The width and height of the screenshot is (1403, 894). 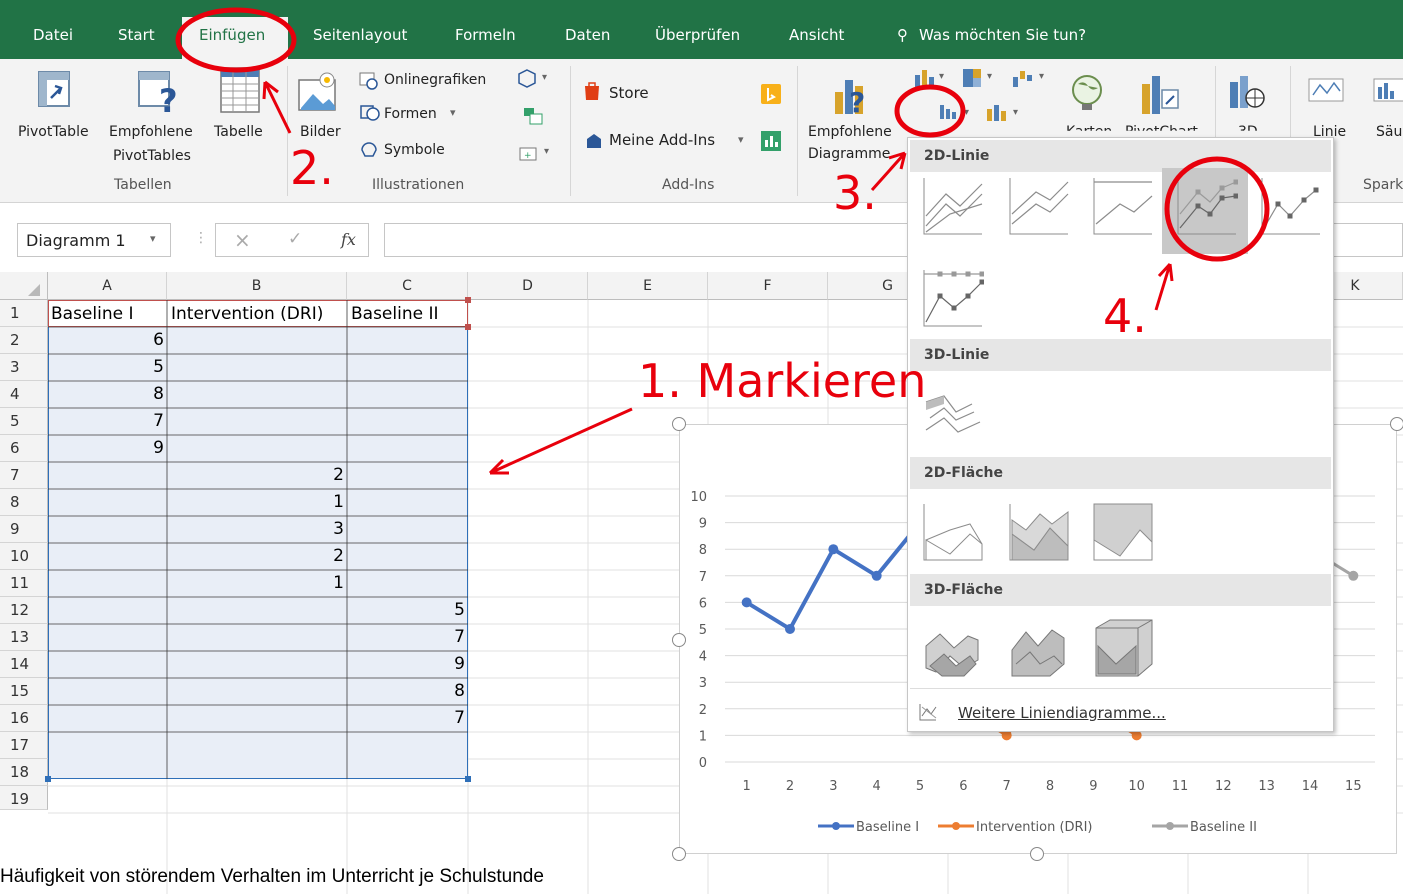 I want to click on stacked-line-markers-thumb, so click(x=1290, y=206).